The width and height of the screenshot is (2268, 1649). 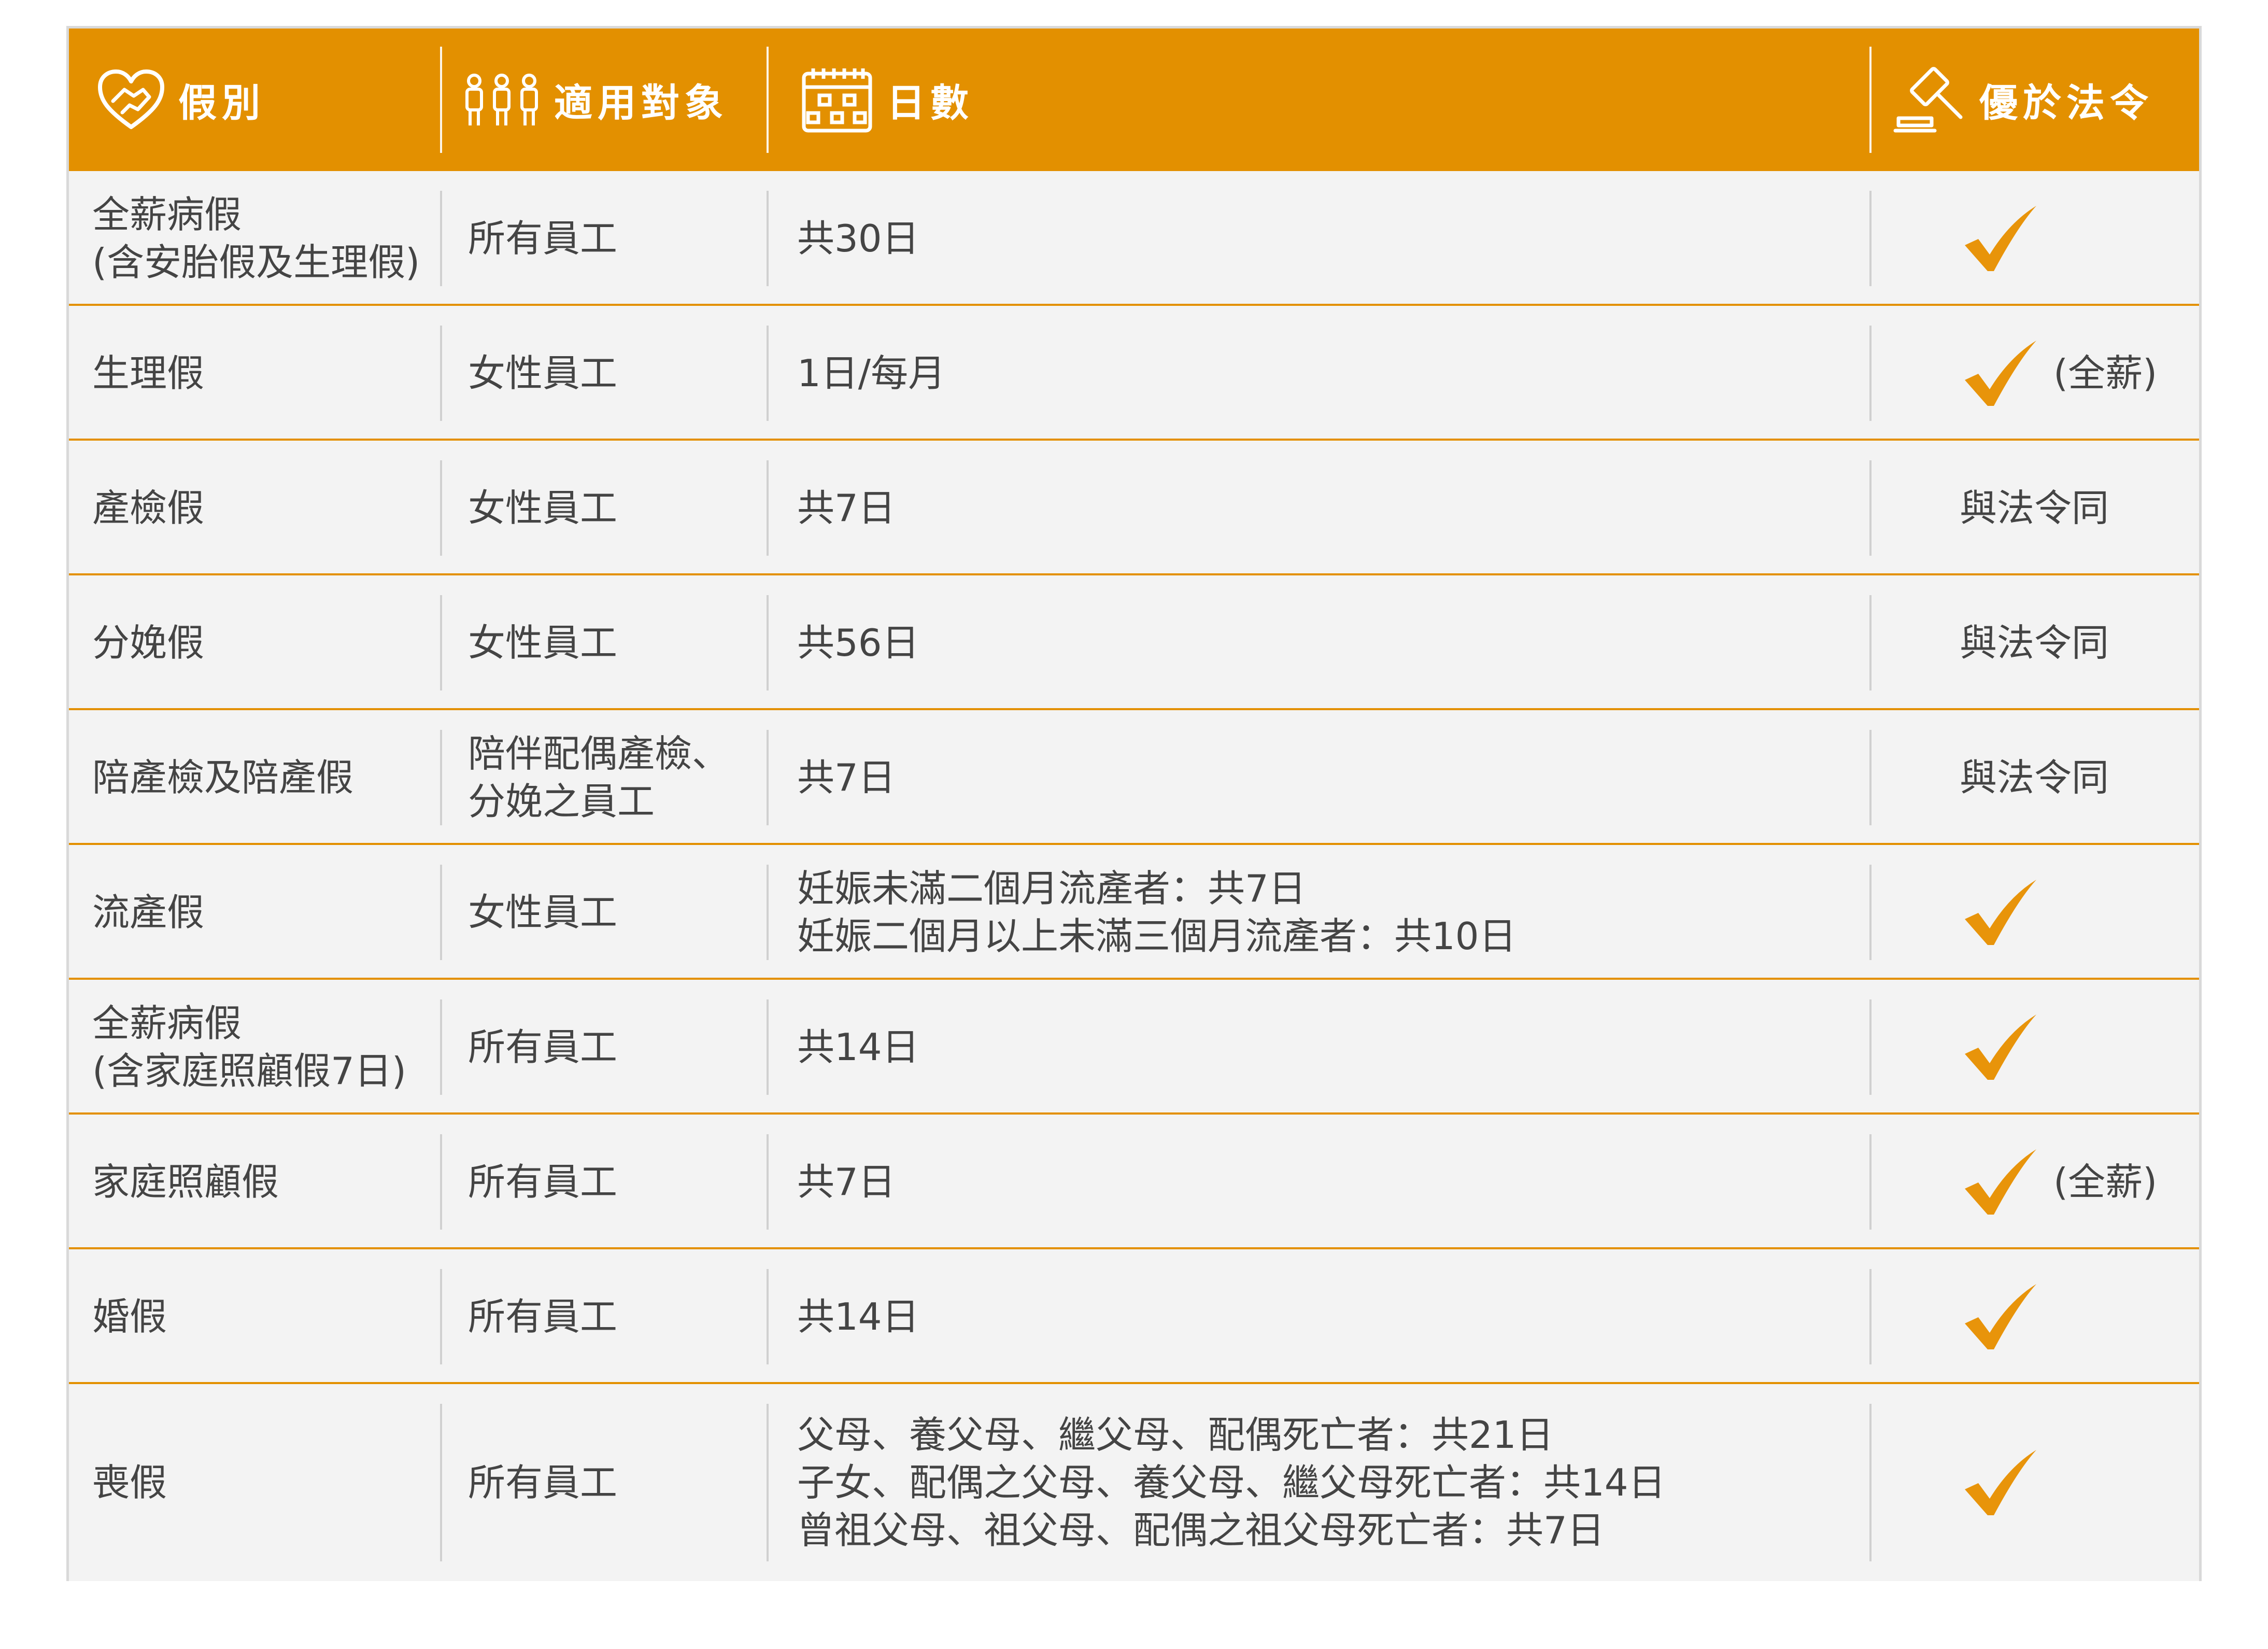 What do you see at coordinates (249, 1071) in the screenshot?
I see `type-text: (含家庭照顧假7日)` at bounding box center [249, 1071].